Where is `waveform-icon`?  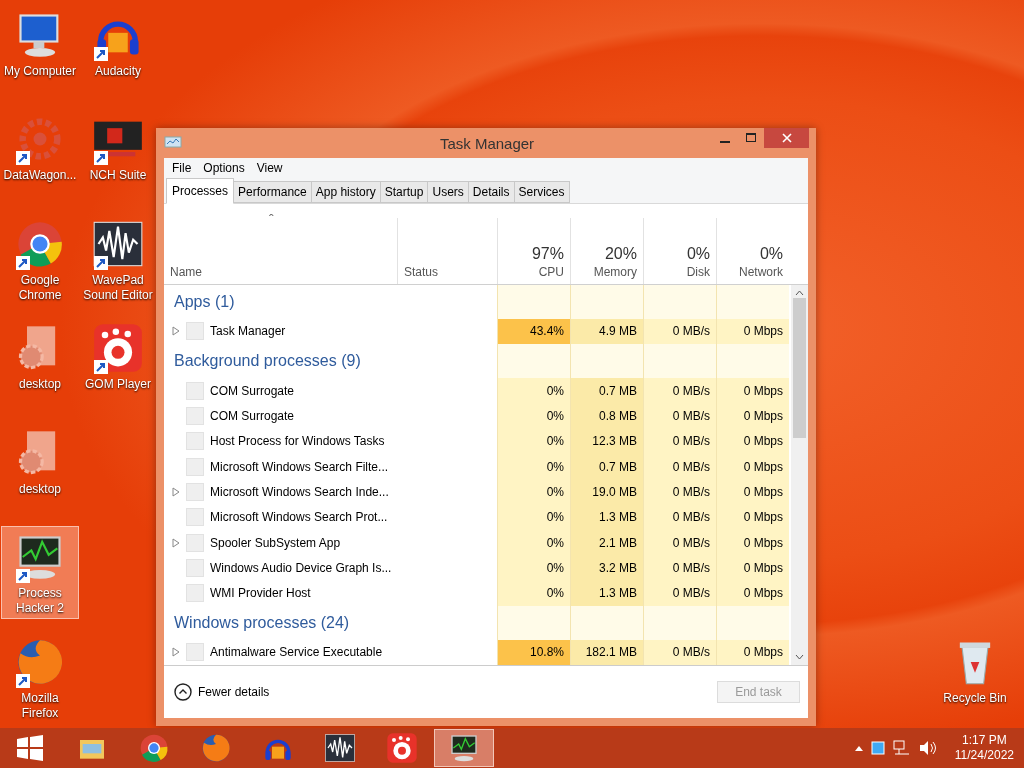 waveform-icon is located at coordinates (340, 748).